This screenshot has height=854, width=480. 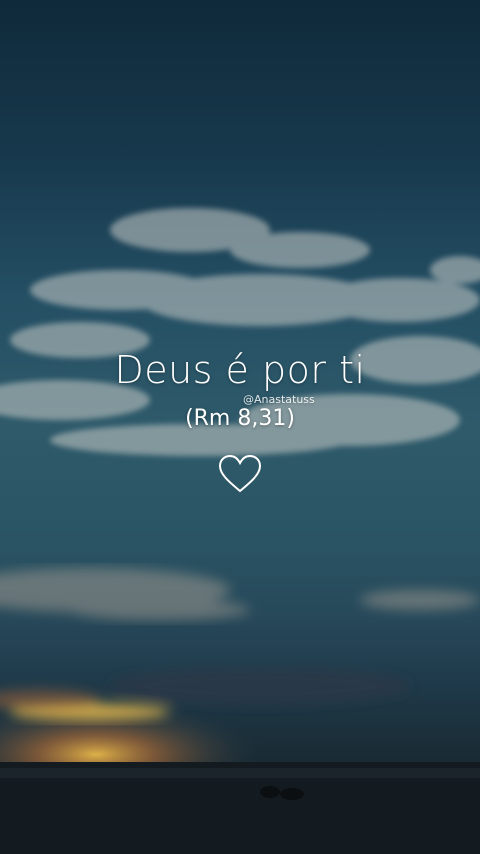 I want to click on quote-text: Deus é por ti, so click(x=240, y=370).